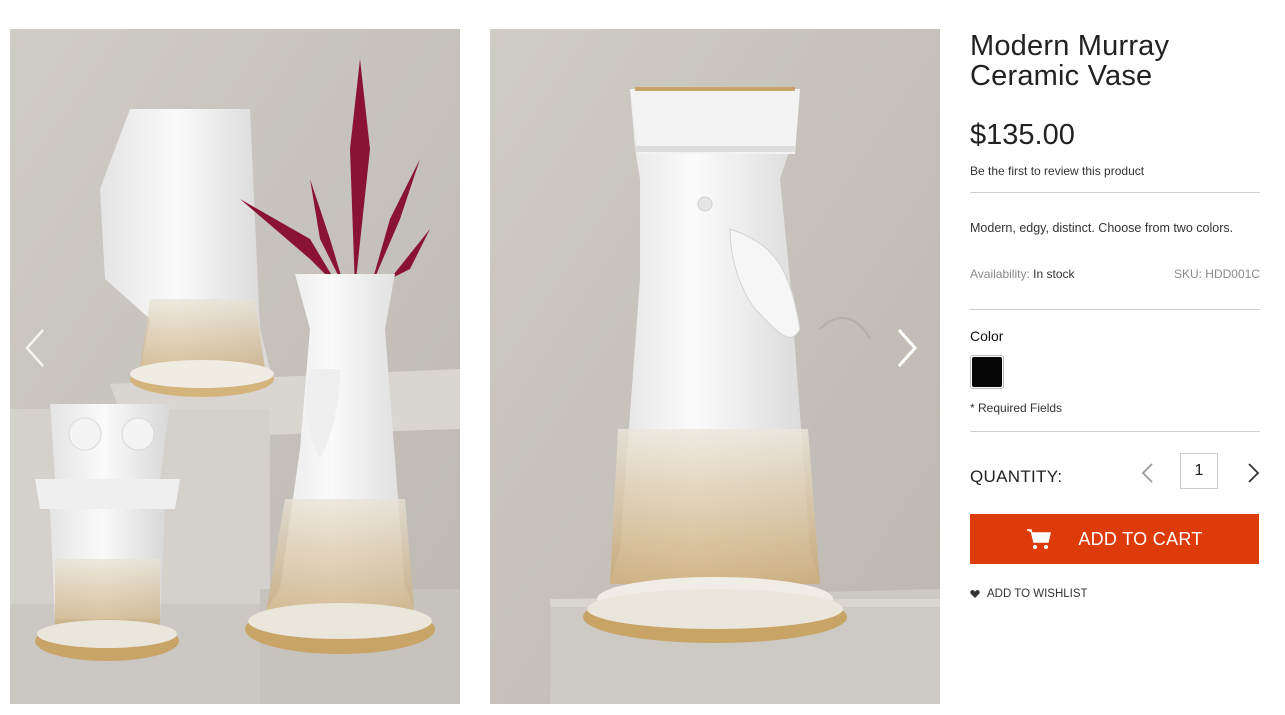 This screenshot has height=715, width=1285. Describe the element at coordinates (1057, 171) in the screenshot. I see `review-link: Be the first to review this product` at that location.